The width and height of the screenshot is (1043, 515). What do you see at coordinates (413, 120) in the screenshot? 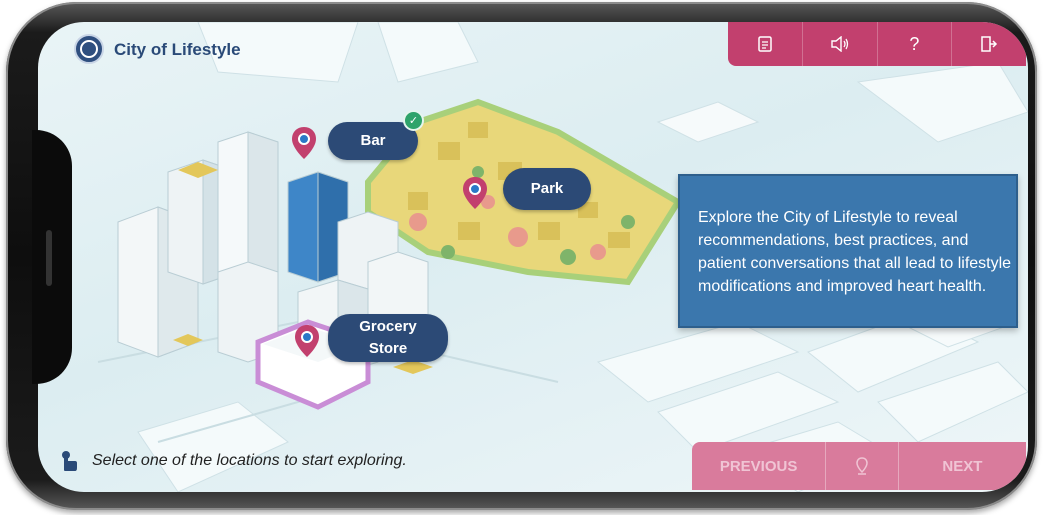
I see `visited-check-icon: ✓` at bounding box center [413, 120].